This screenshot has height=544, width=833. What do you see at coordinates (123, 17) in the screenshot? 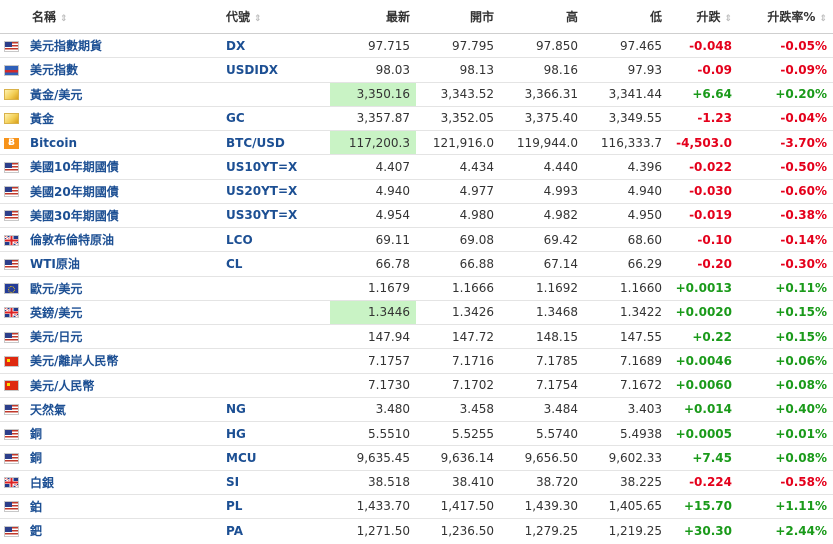
I see `header-name: 名稱 ⇕` at bounding box center [123, 17].